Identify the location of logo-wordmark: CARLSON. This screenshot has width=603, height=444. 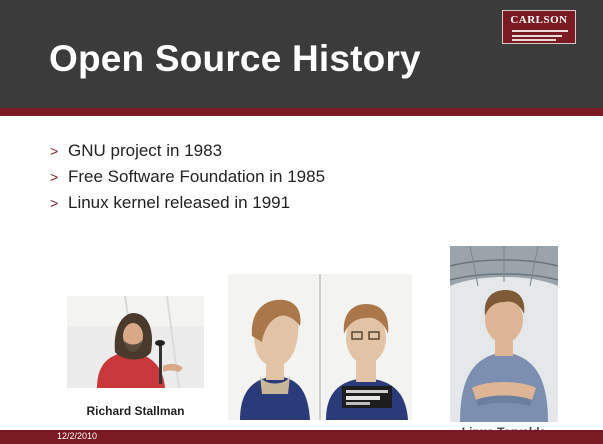
(539, 20).